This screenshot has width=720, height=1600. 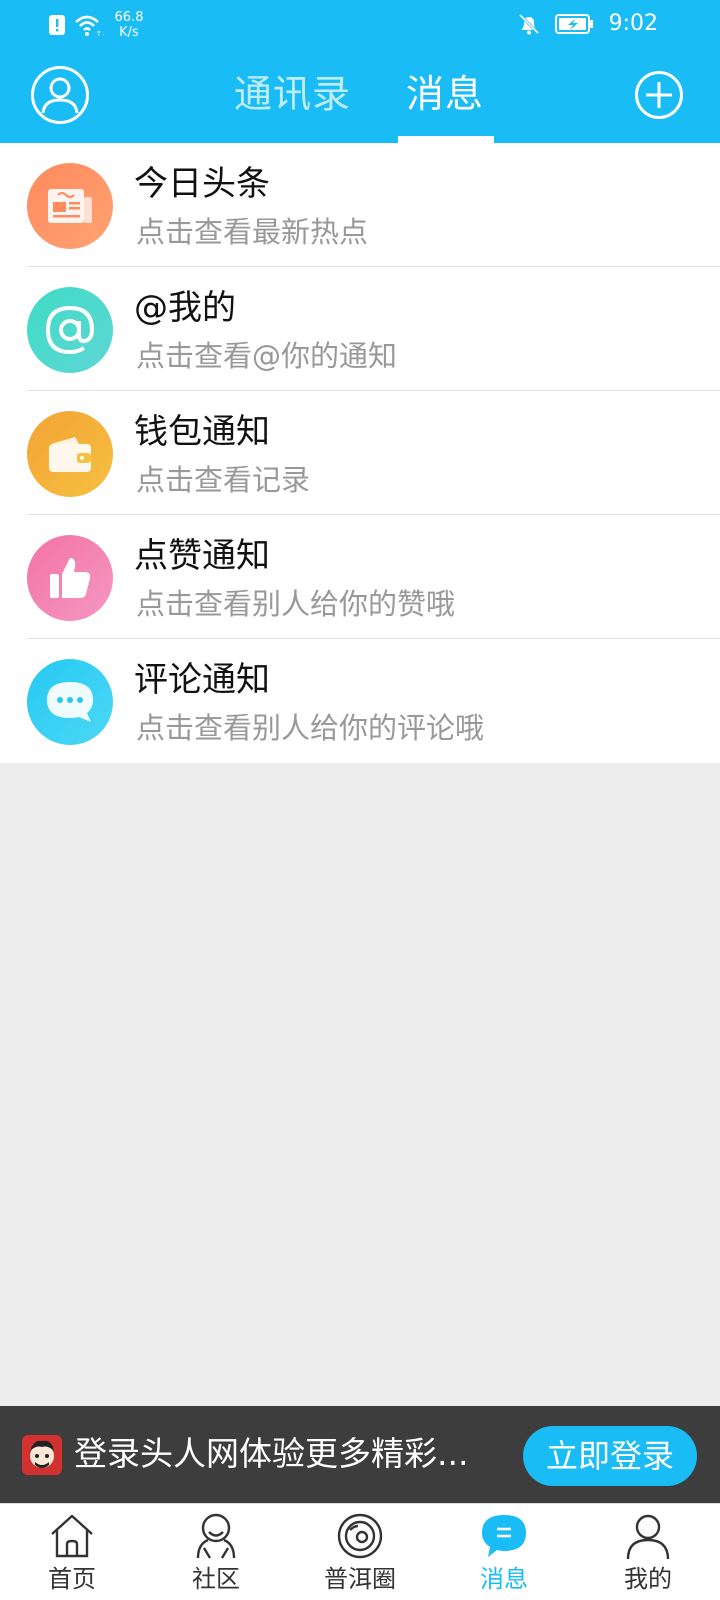 I want to click on message-title: @我的, so click(x=185, y=308).